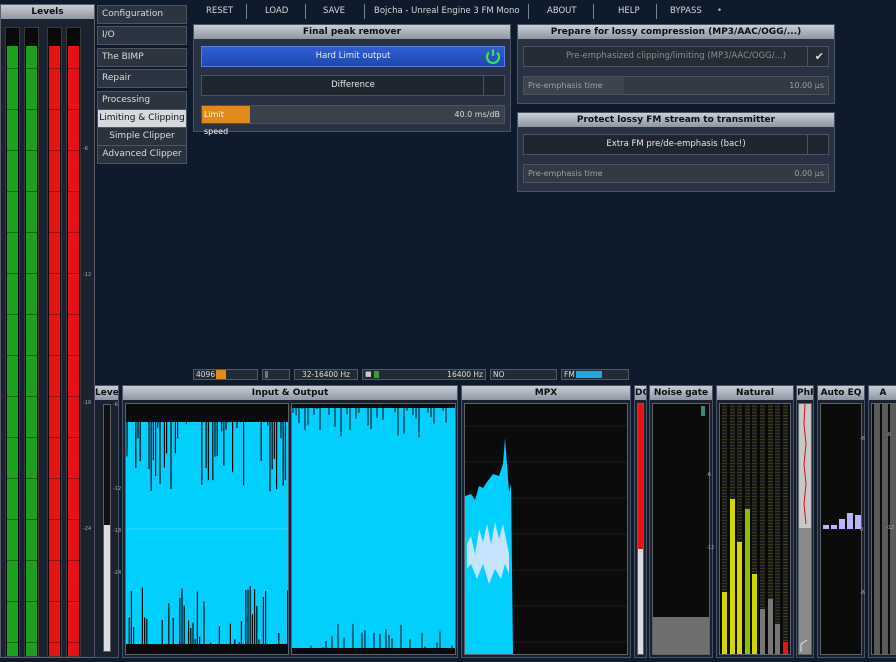  I want to click on help-button: HELP, so click(629, 11).